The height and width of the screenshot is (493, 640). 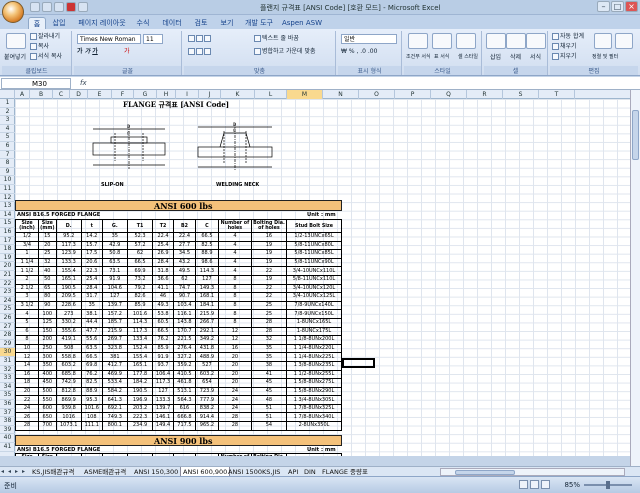 I want to click on table-cell: 1 1/4, so click(x=27, y=262).